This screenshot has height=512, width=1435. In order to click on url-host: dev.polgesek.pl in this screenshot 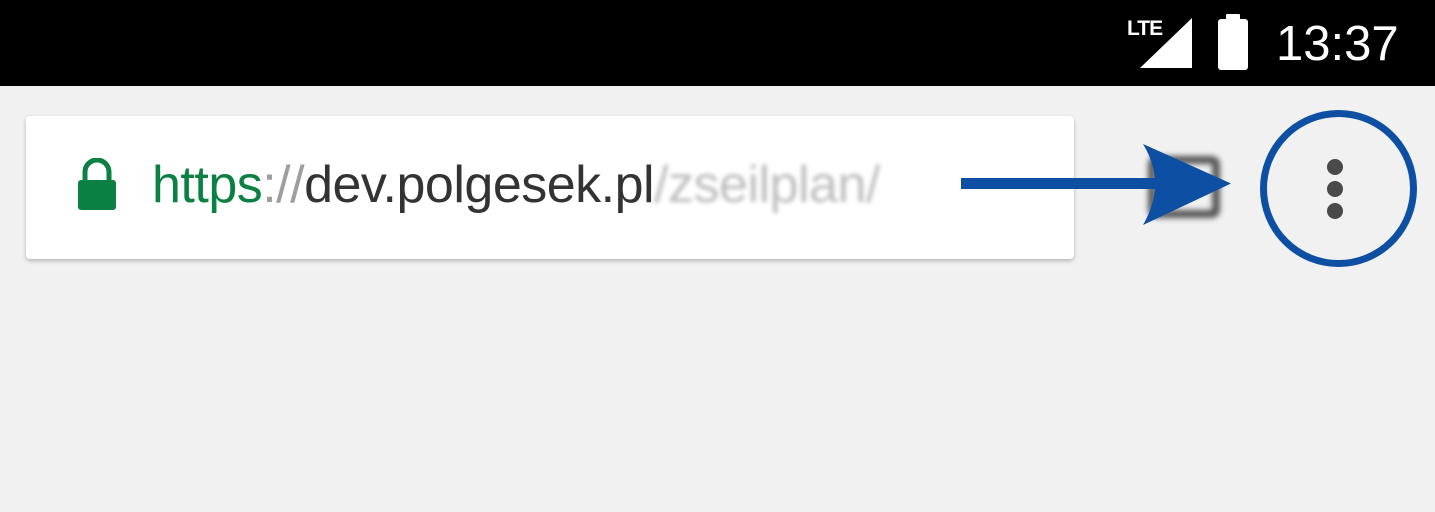, I will do `click(479, 185)`.